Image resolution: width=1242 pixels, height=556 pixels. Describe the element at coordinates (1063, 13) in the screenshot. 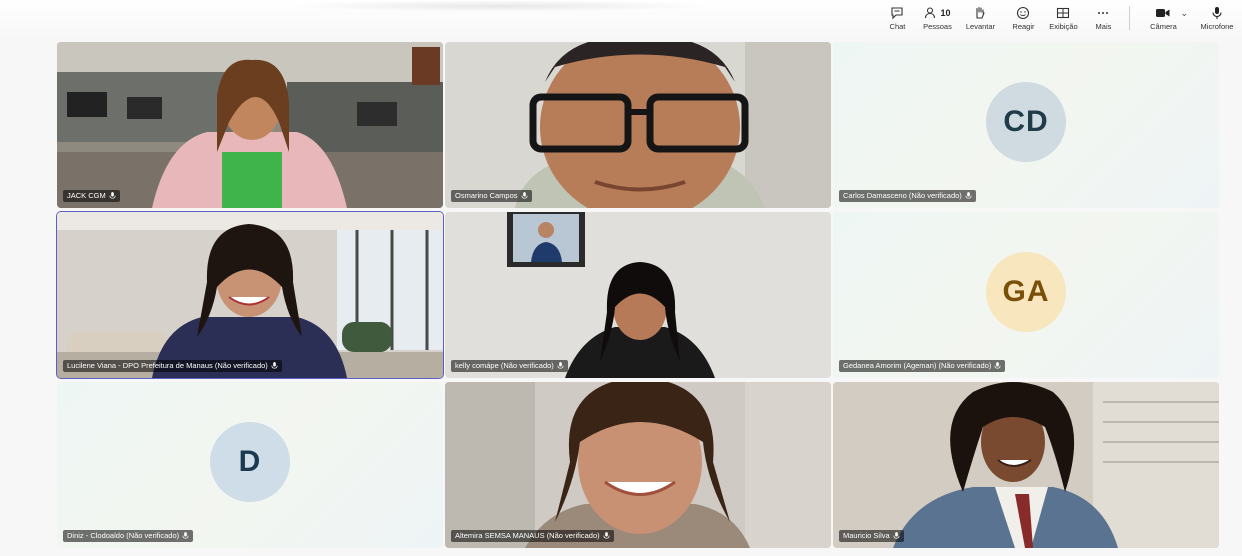

I see `view-icon` at that location.